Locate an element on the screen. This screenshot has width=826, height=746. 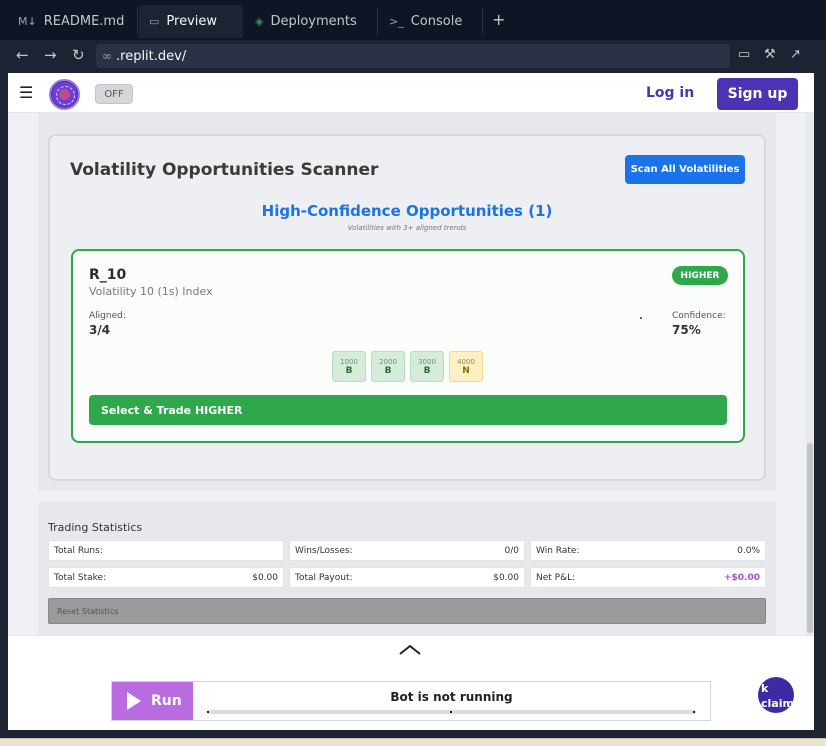
console-icon: >_ is located at coordinates (396, 21).